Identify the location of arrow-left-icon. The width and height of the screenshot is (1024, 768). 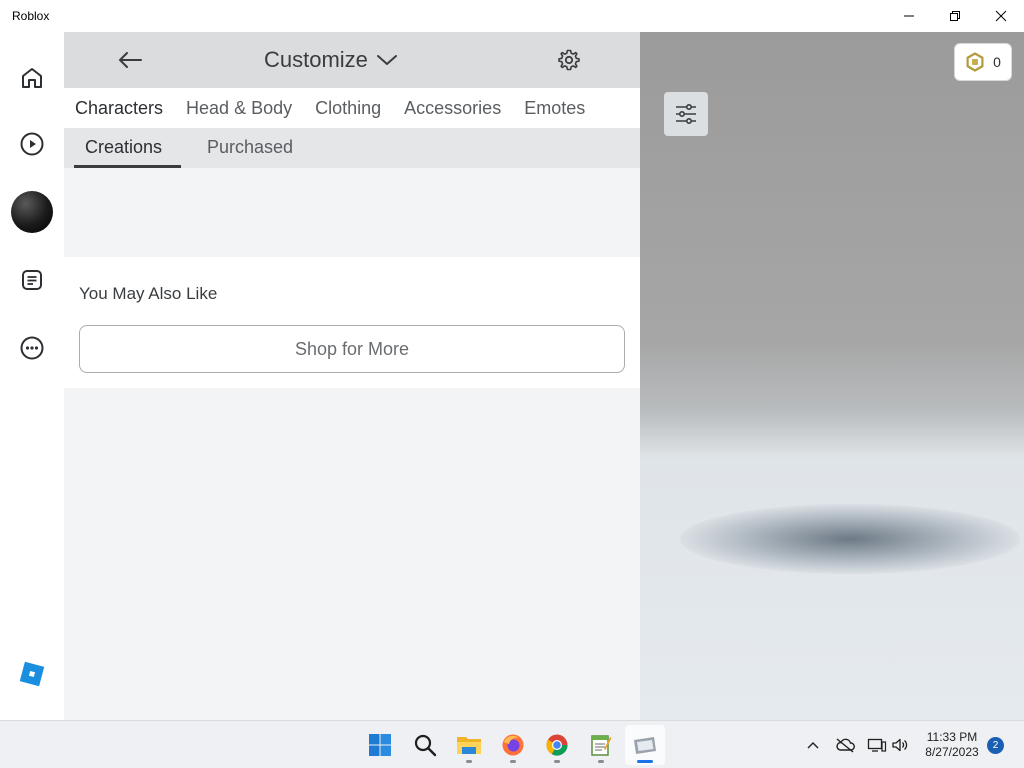
(130, 60).